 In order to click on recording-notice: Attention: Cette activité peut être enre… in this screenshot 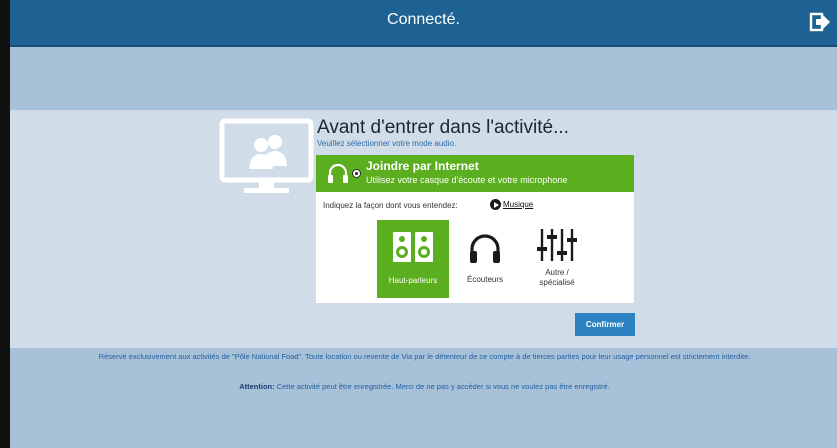, I will do `click(424, 386)`.